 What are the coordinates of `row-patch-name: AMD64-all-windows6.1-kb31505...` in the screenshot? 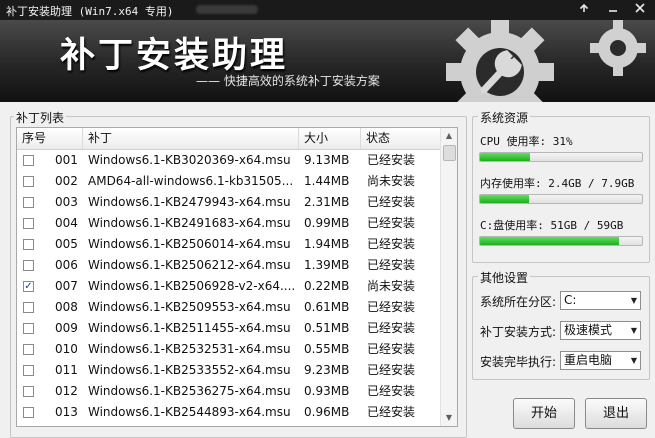 It's located at (191, 181).